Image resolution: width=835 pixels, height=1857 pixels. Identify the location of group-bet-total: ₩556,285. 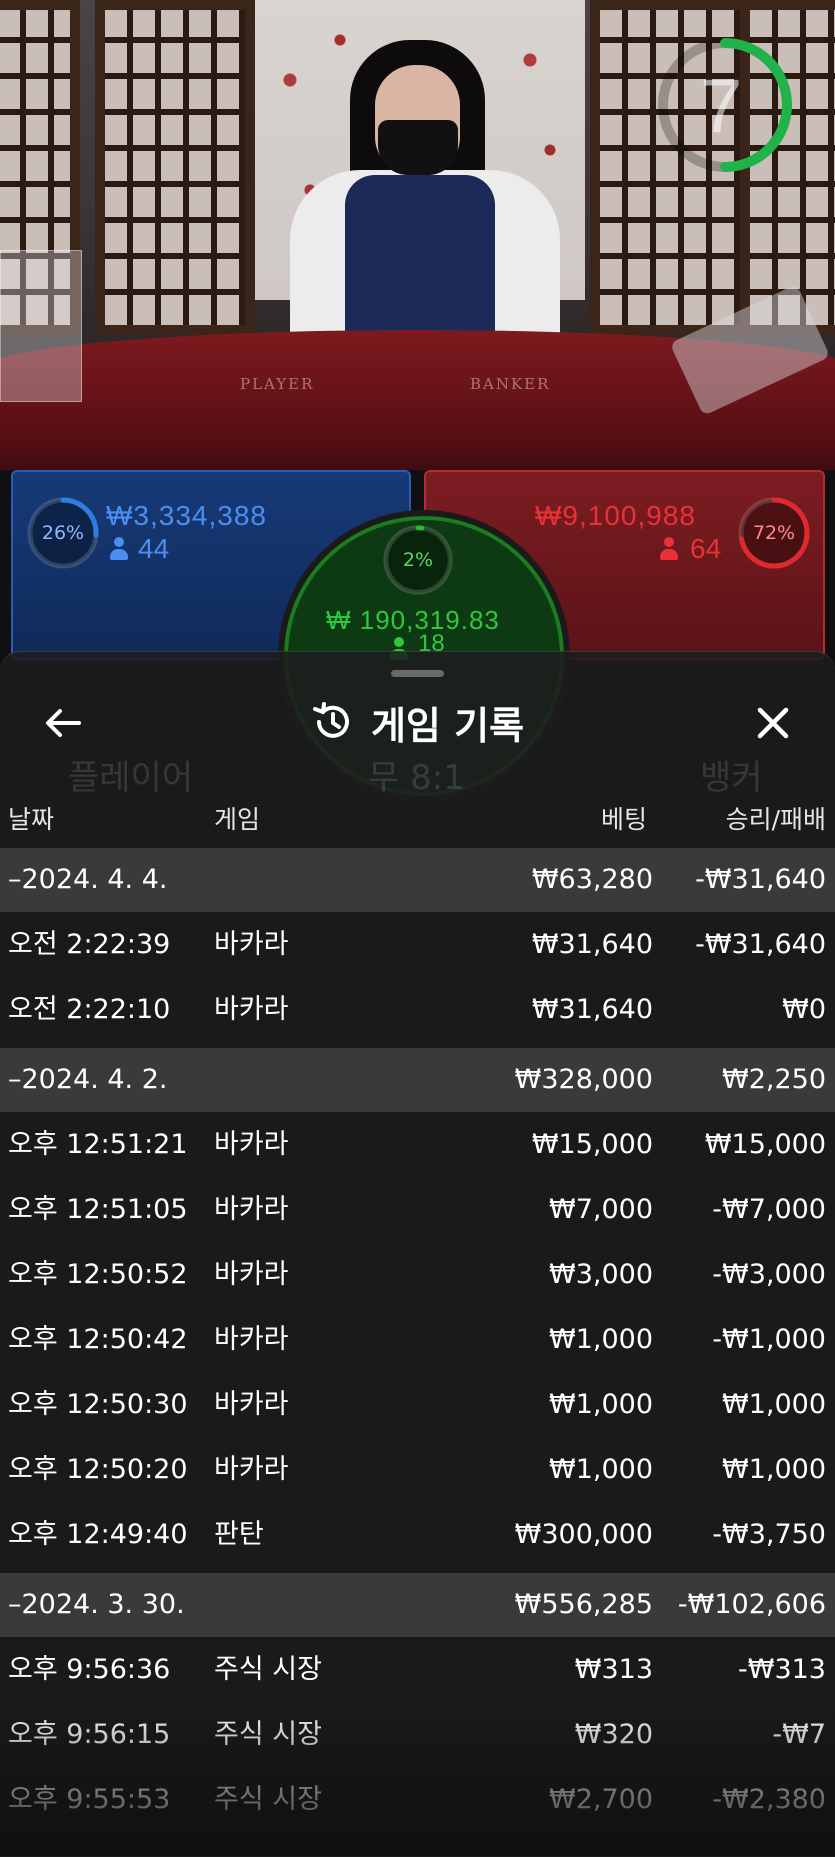
(583, 1604).